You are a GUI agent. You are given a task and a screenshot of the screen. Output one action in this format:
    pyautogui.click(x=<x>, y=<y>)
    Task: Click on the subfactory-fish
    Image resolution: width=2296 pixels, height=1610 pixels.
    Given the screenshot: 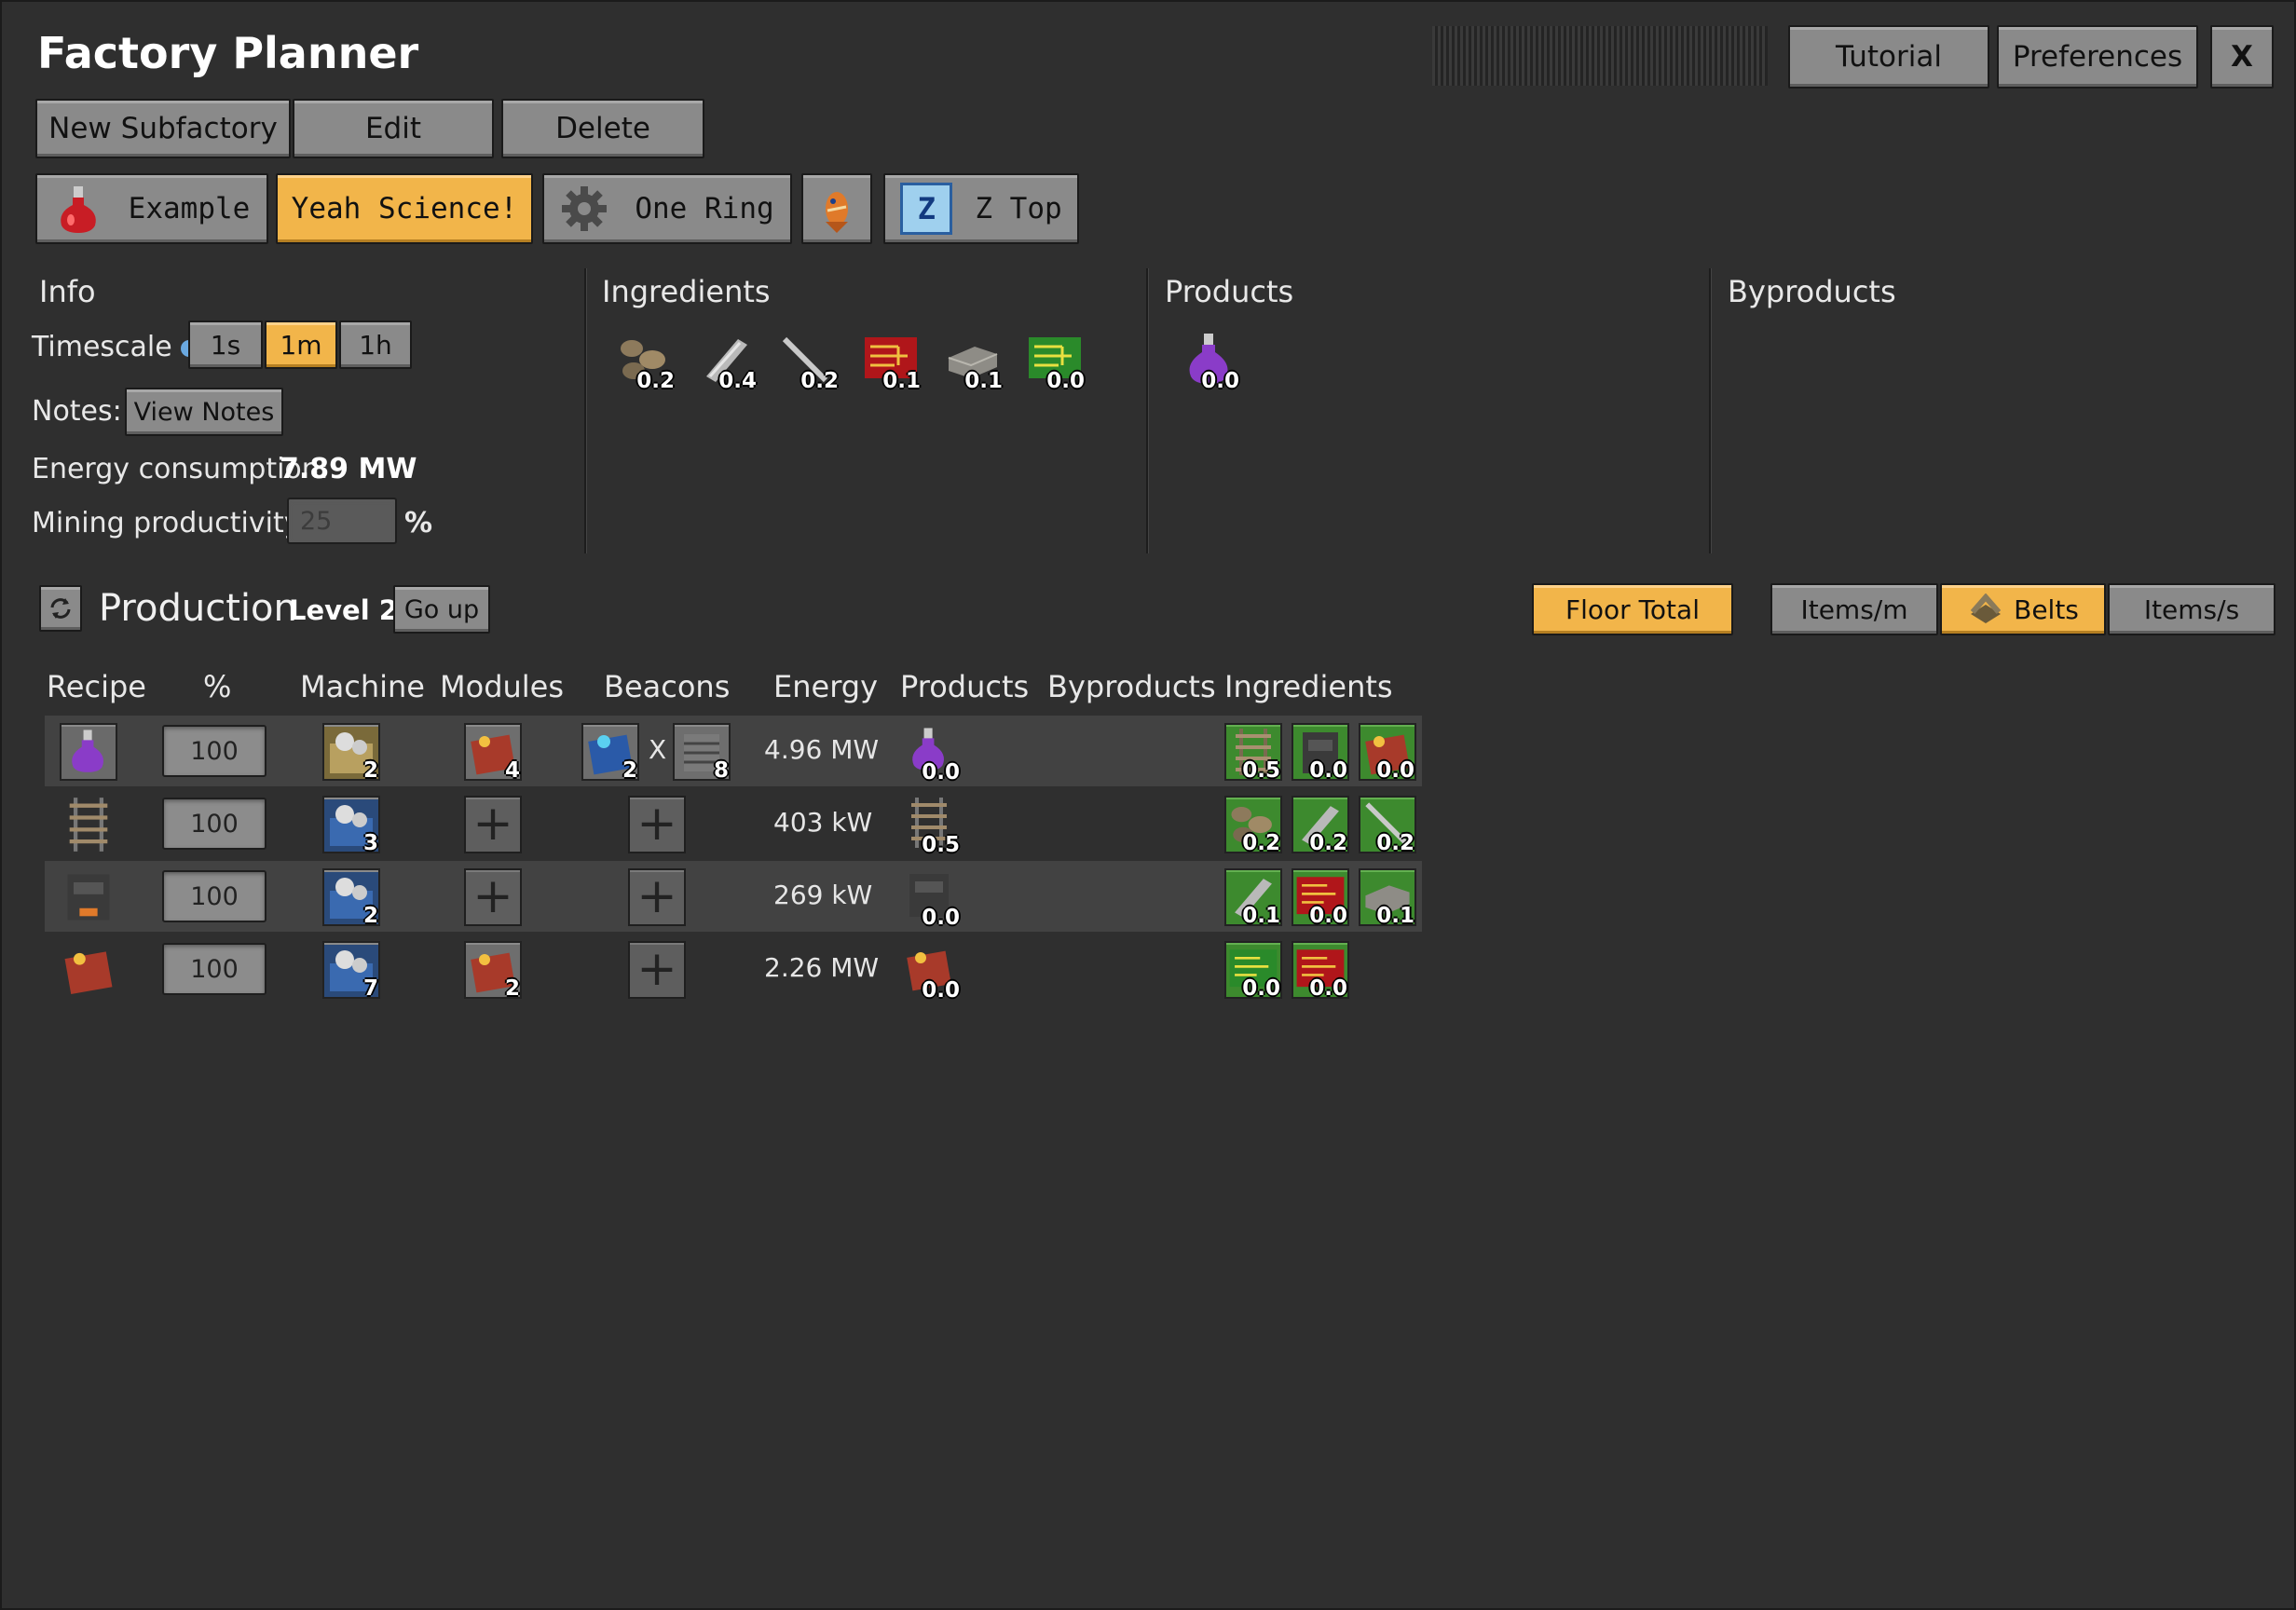 What is the action you would take?
    pyautogui.click(x=836, y=208)
    